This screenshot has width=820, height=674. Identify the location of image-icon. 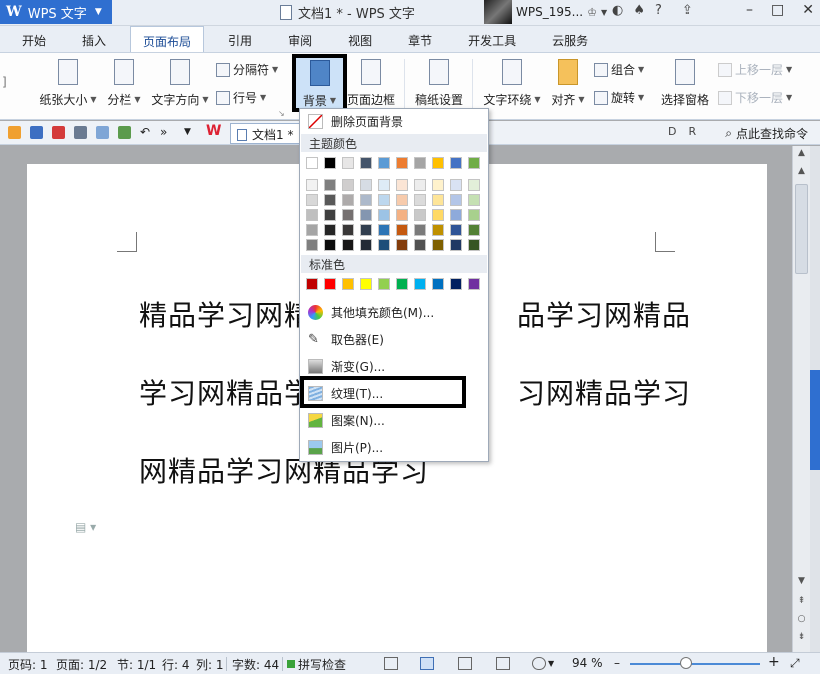
(124, 132).